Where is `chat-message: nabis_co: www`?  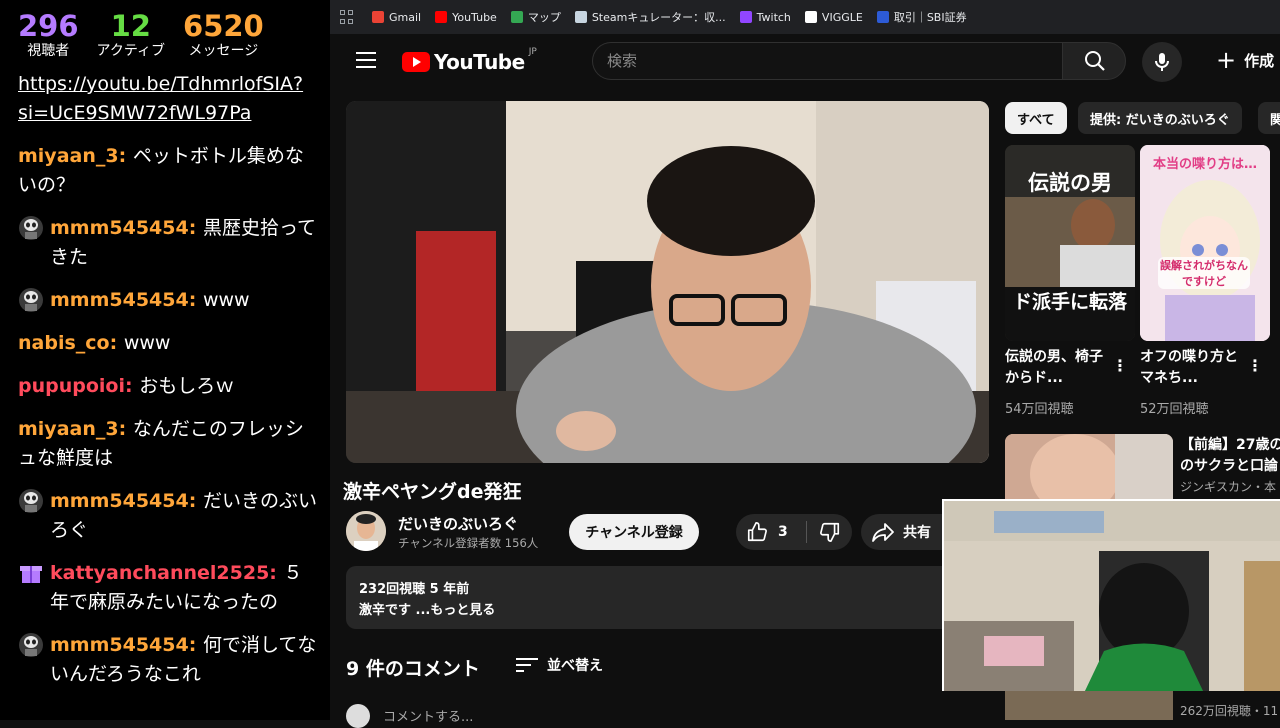
chat-message: nabis_co: www is located at coordinates (168, 343).